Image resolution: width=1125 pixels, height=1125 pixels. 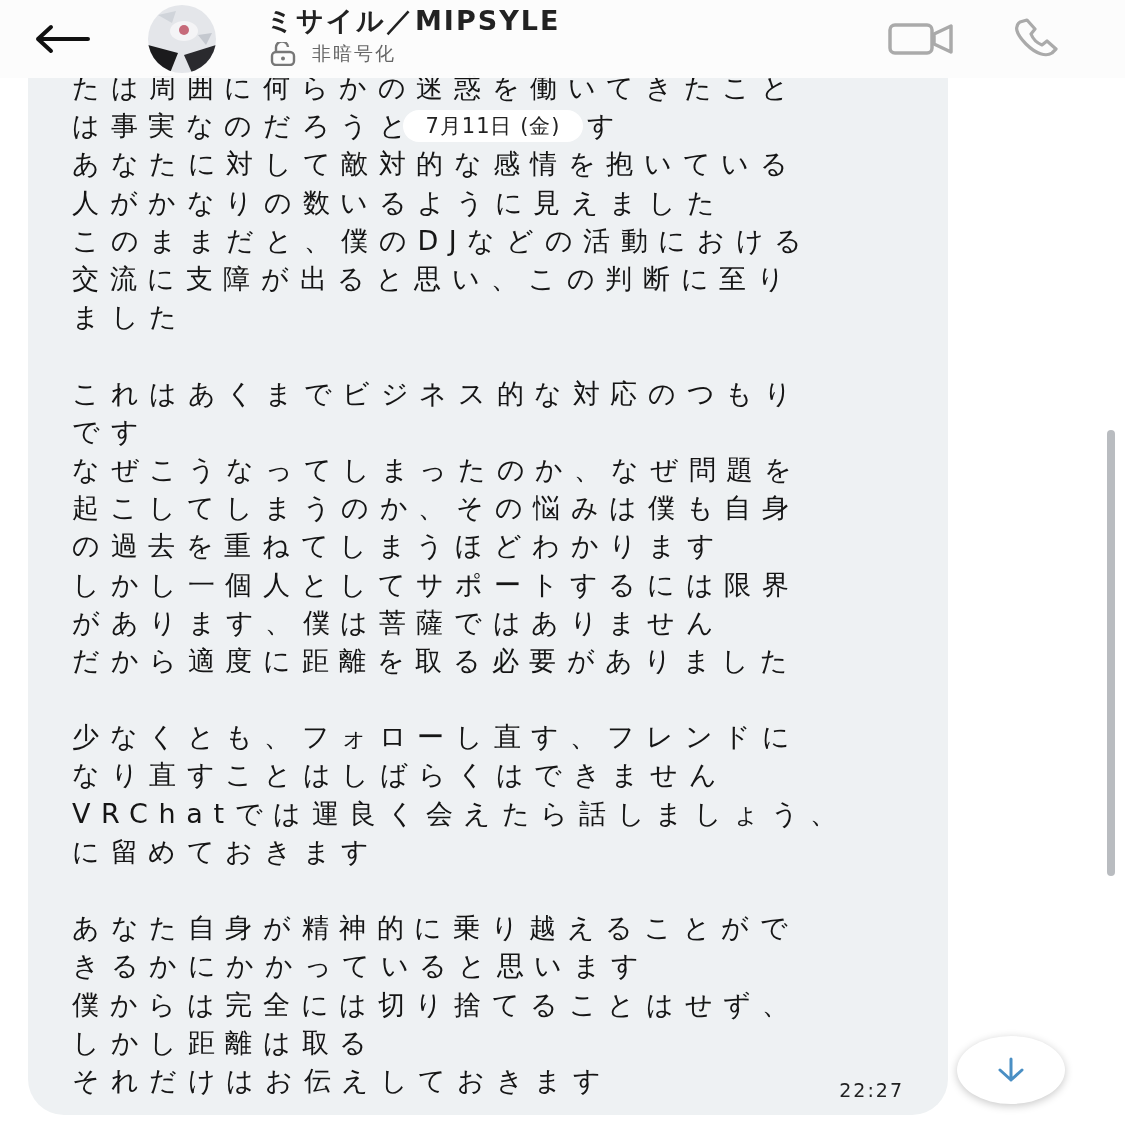 What do you see at coordinates (1111, 653) in the screenshot?
I see `scrollbar` at bounding box center [1111, 653].